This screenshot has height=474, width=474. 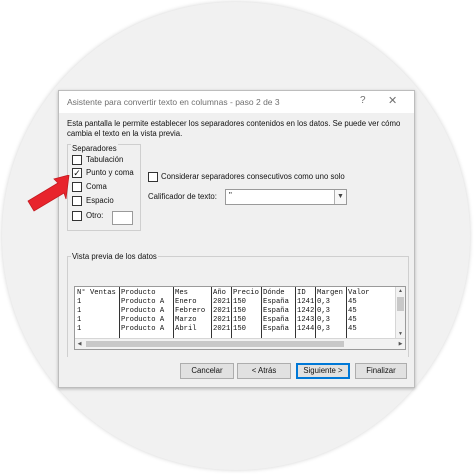 I want to click on text-qualifier-label: Calificador de texto:, so click(x=182, y=196).